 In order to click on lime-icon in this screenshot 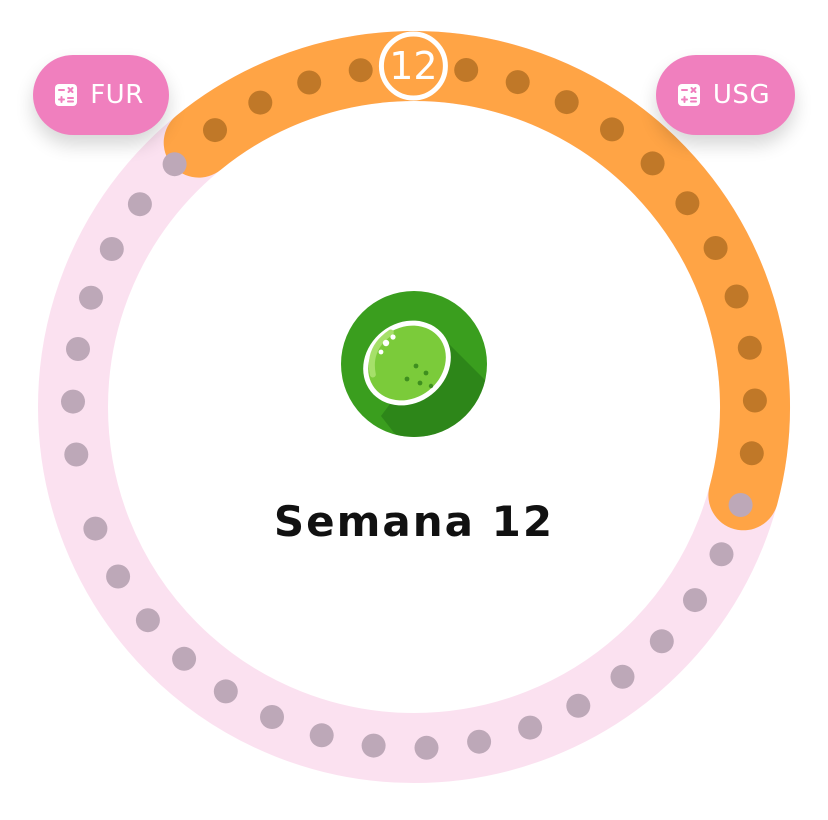, I will do `click(414, 364)`.